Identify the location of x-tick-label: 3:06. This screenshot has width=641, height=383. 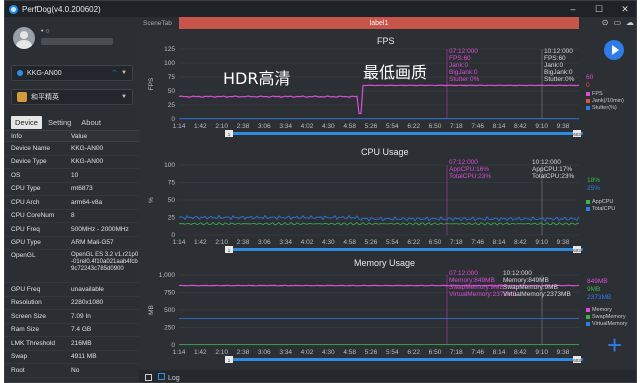
(264, 352).